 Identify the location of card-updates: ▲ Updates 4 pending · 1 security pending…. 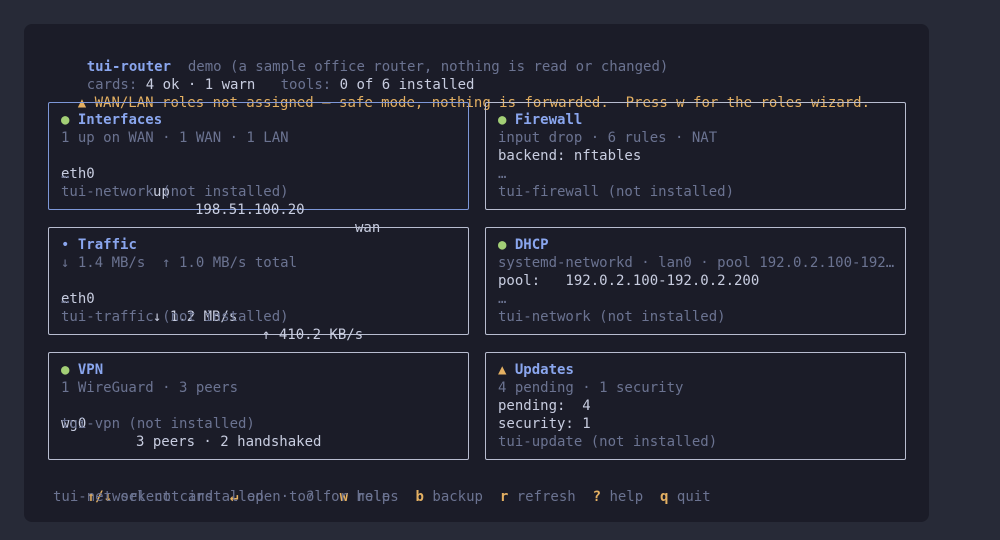
(695, 406).